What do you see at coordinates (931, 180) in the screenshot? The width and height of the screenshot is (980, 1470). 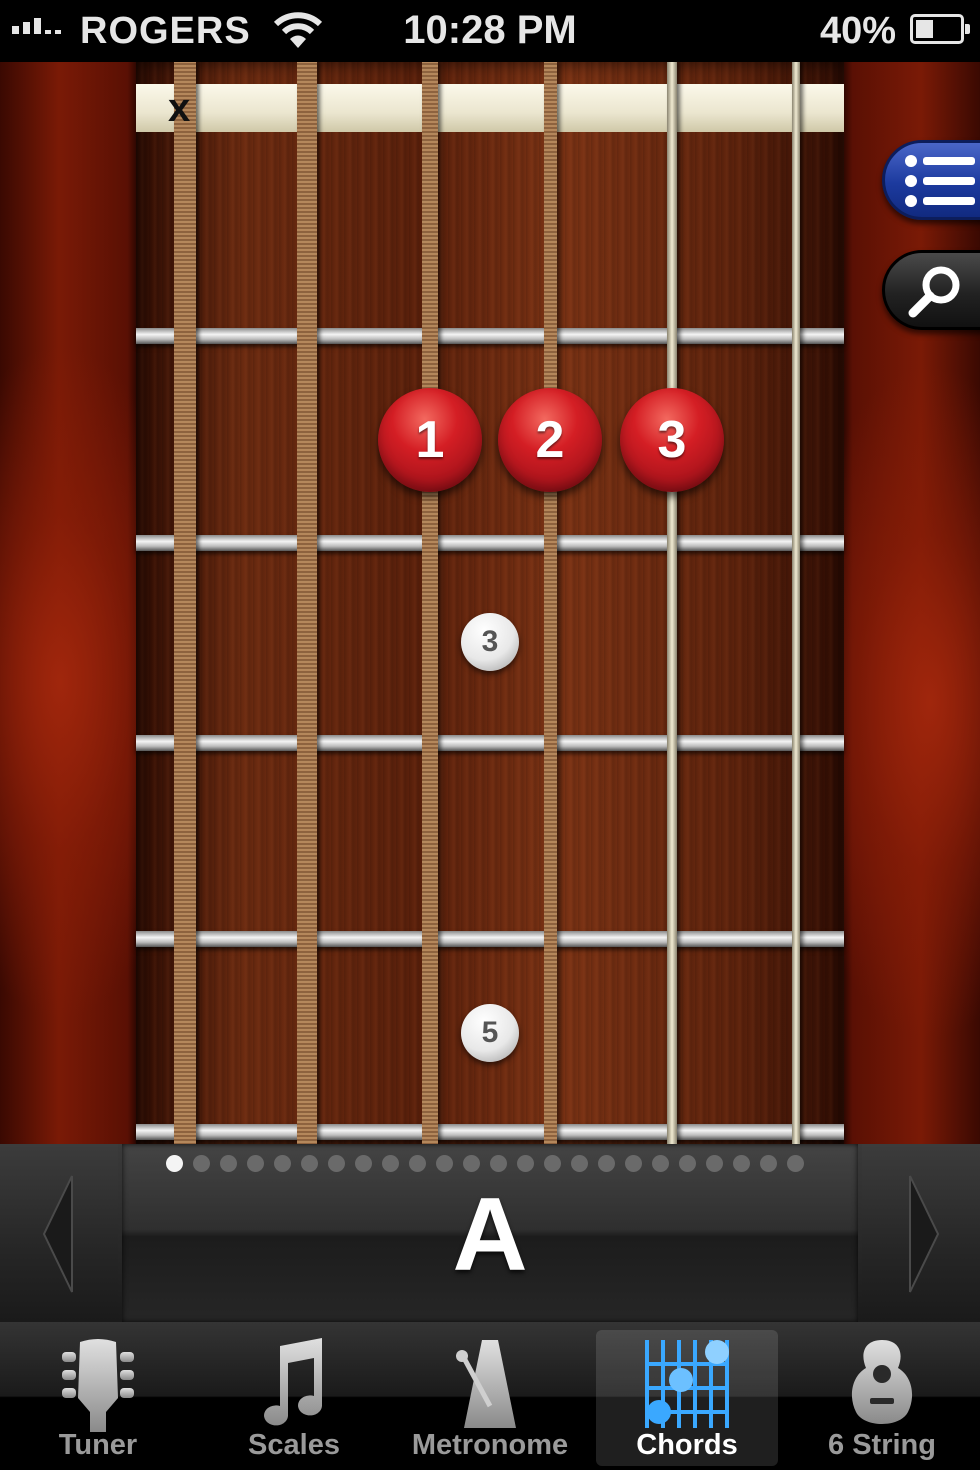 I see `chord-list-button` at bounding box center [931, 180].